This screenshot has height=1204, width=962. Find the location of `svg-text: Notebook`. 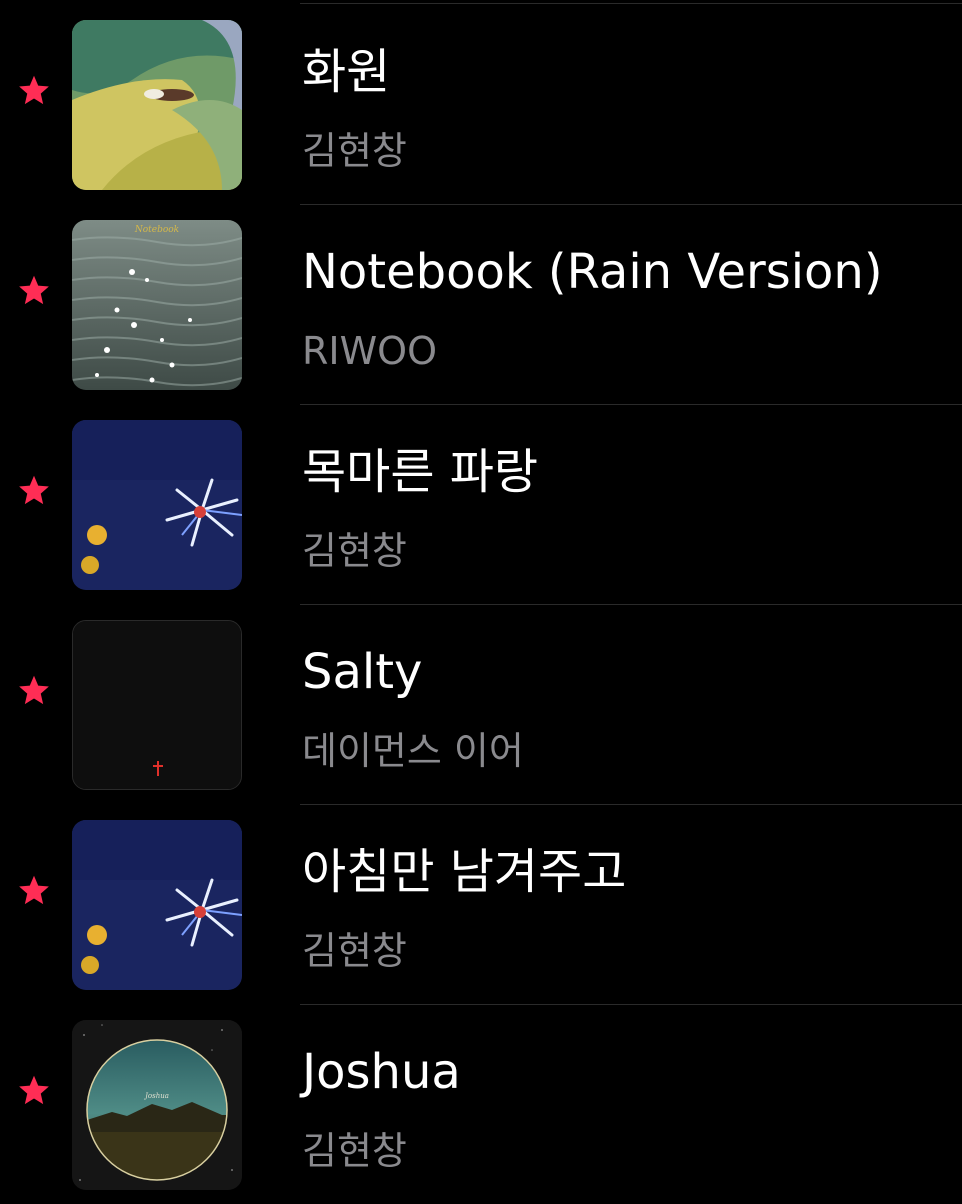

svg-text: Notebook is located at coordinates (156, 230).